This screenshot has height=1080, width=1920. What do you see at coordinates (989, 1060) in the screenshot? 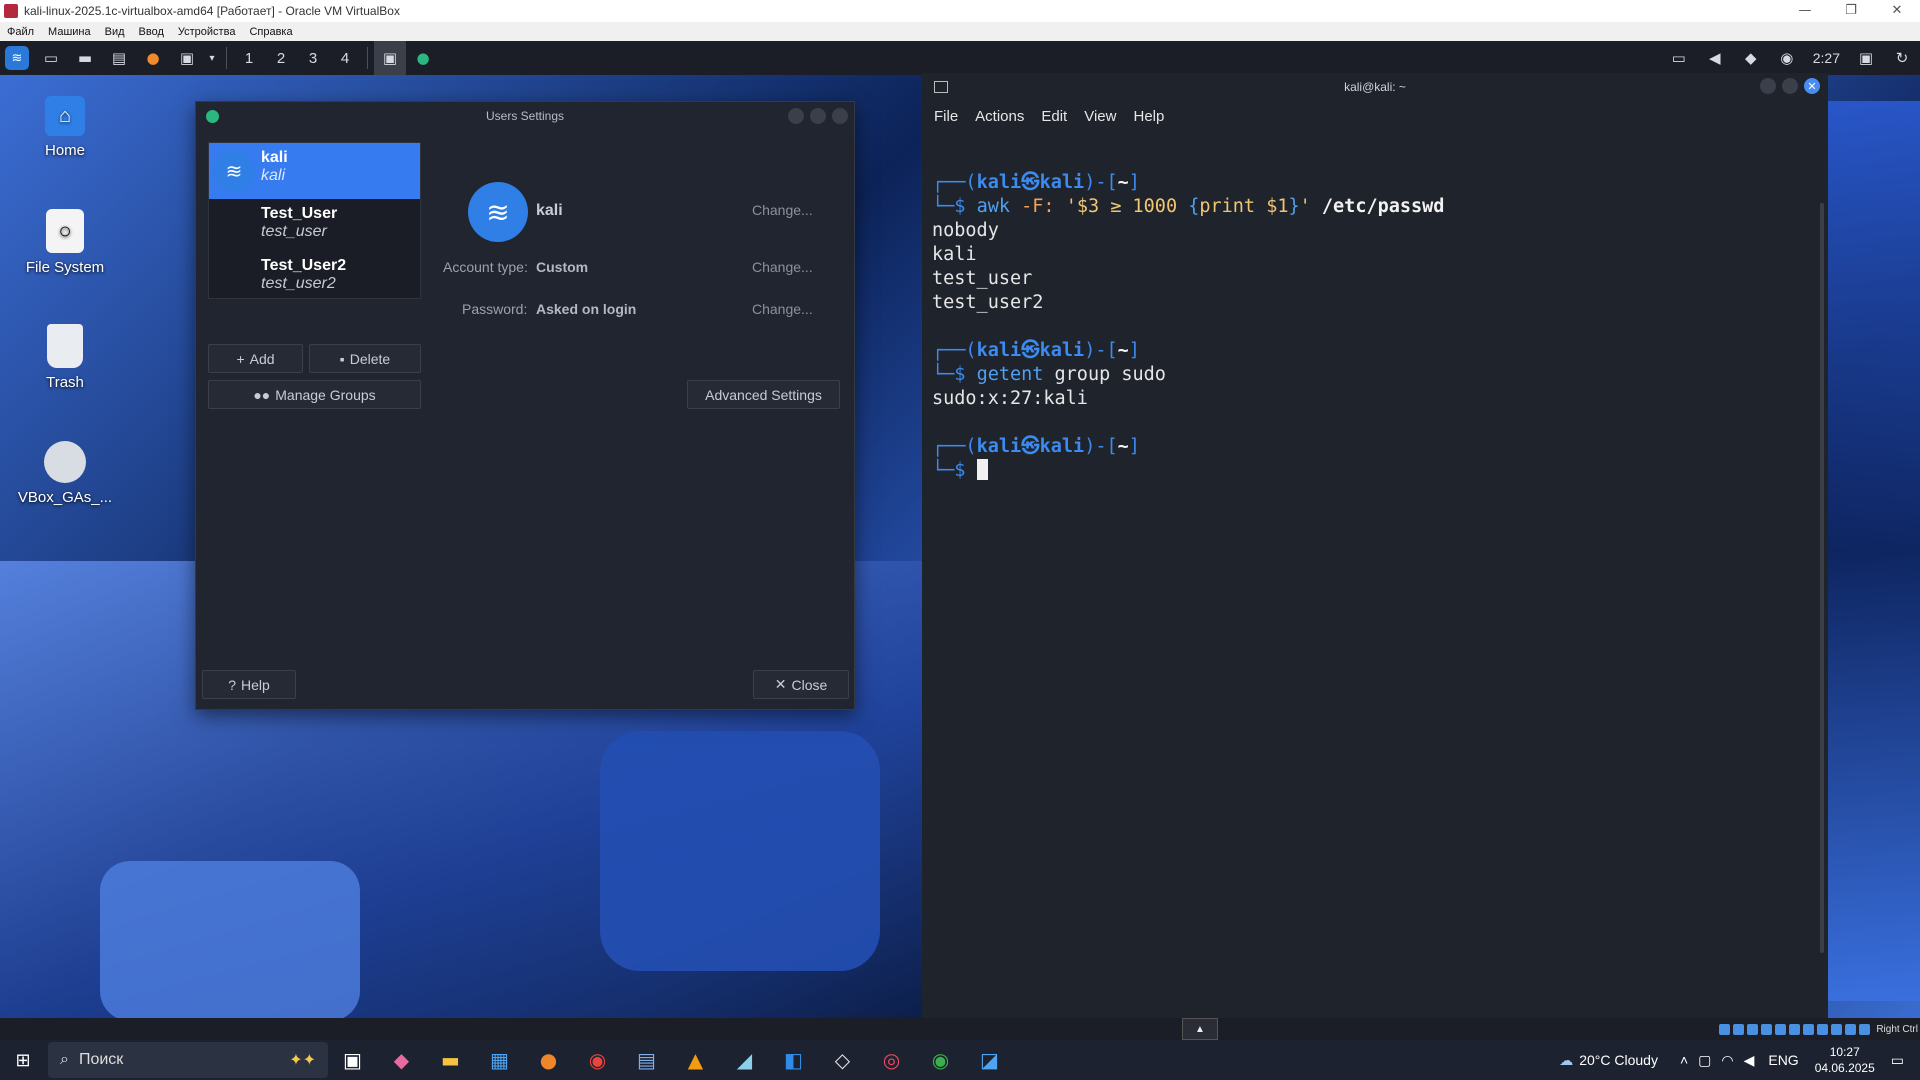
I see `virtualbox-icon: ◪` at bounding box center [989, 1060].